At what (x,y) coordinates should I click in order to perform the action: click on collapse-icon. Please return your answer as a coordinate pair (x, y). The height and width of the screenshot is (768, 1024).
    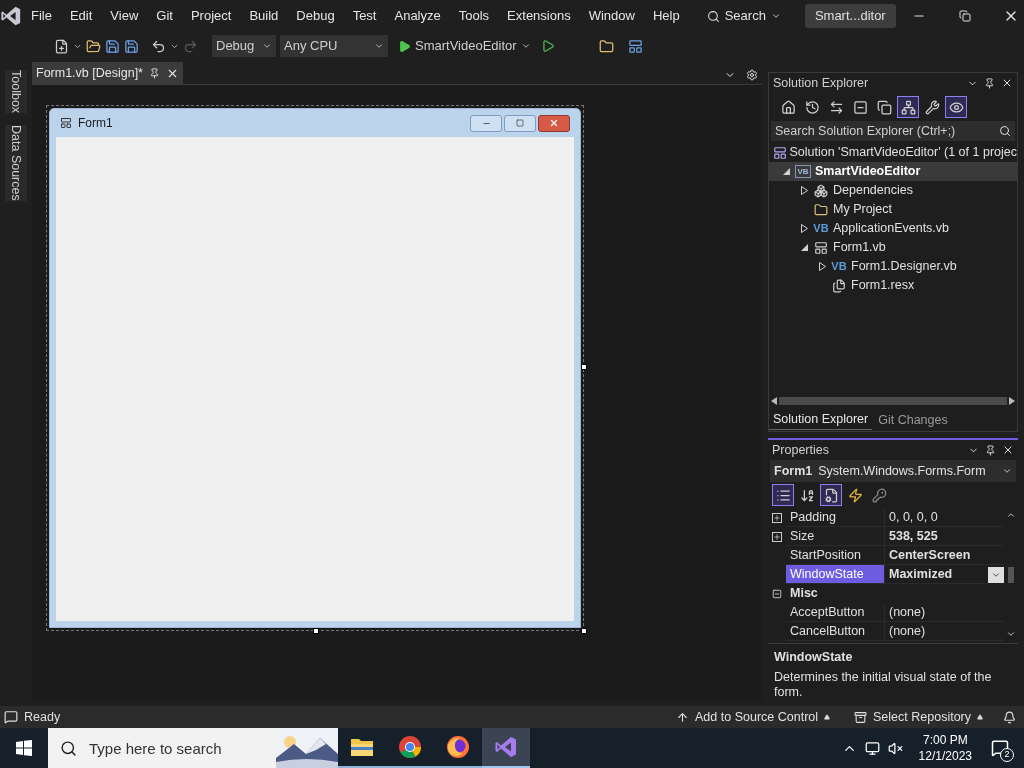
    Looking at the image, I should click on (777, 593).